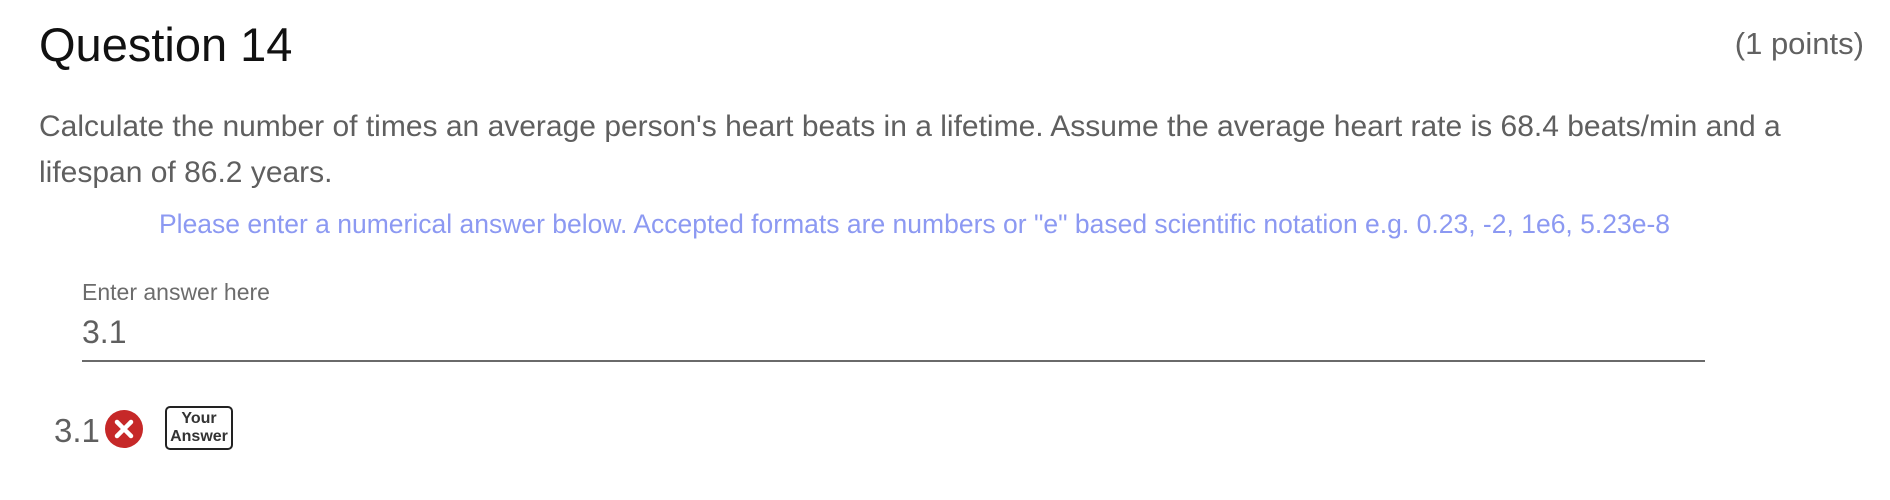  I want to click on your-answer-badge: Your Answer, so click(199, 428).